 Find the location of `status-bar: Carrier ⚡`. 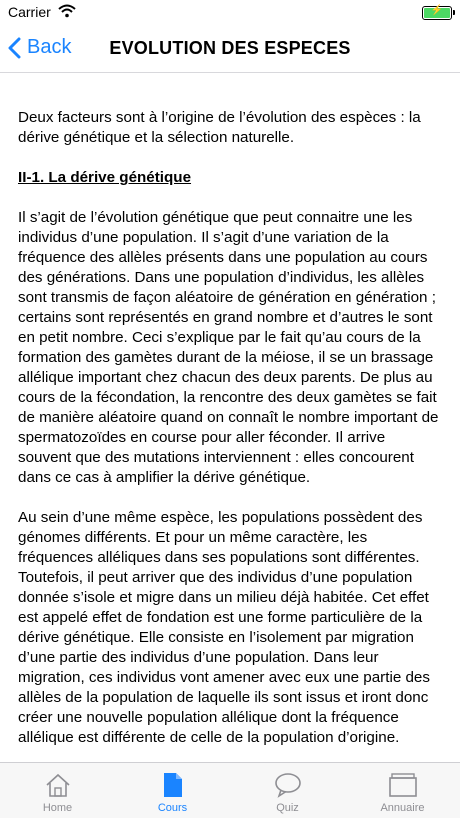

status-bar: Carrier ⚡ is located at coordinates (230, 13).